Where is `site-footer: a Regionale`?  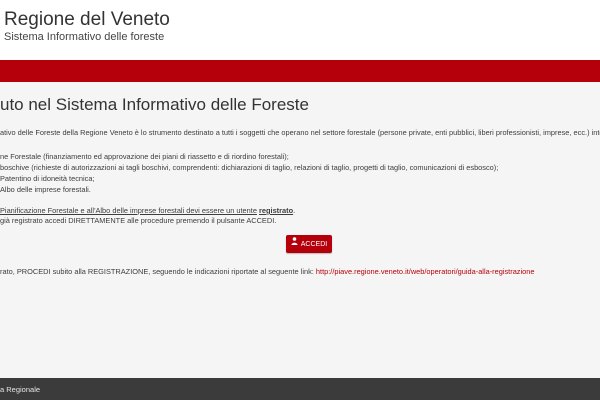
site-footer: a Regionale is located at coordinates (300, 389).